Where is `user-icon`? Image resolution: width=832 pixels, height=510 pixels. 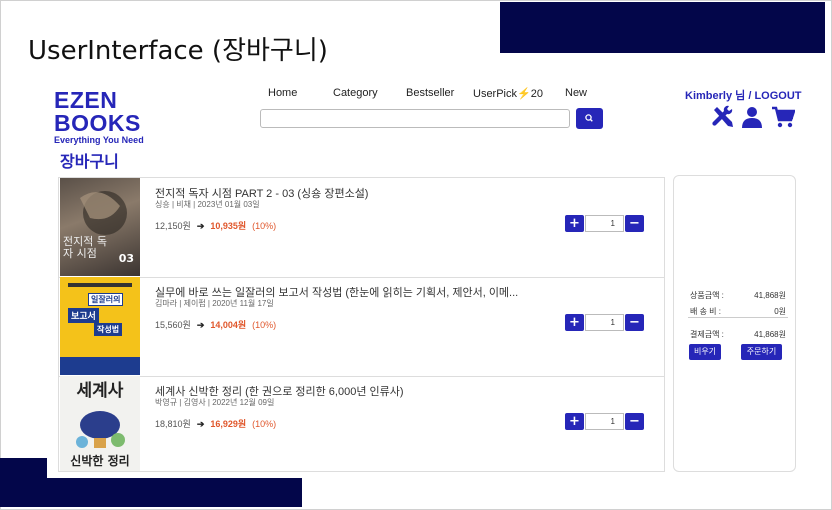
user-icon is located at coordinates (752, 117).